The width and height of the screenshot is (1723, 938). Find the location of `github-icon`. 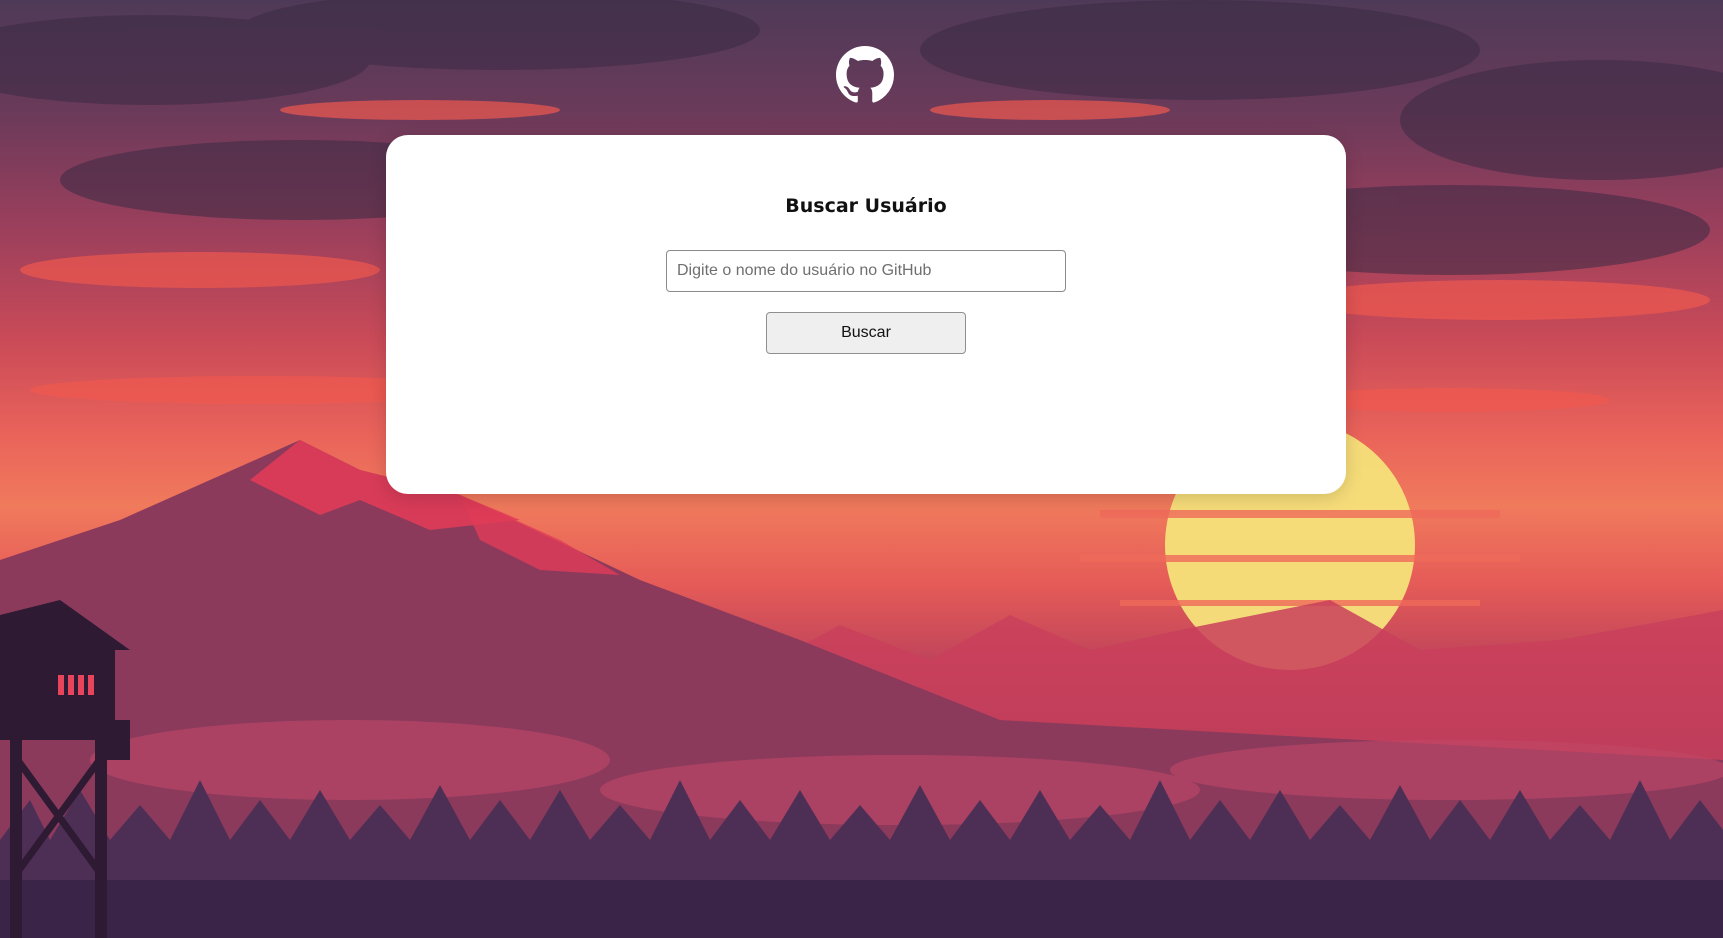

github-icon is located at coordinates (865, 75).